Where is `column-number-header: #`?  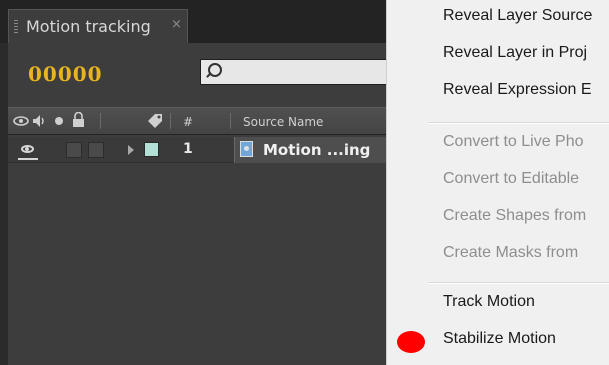 column-number-header: # is located at coordinates (188, 122).